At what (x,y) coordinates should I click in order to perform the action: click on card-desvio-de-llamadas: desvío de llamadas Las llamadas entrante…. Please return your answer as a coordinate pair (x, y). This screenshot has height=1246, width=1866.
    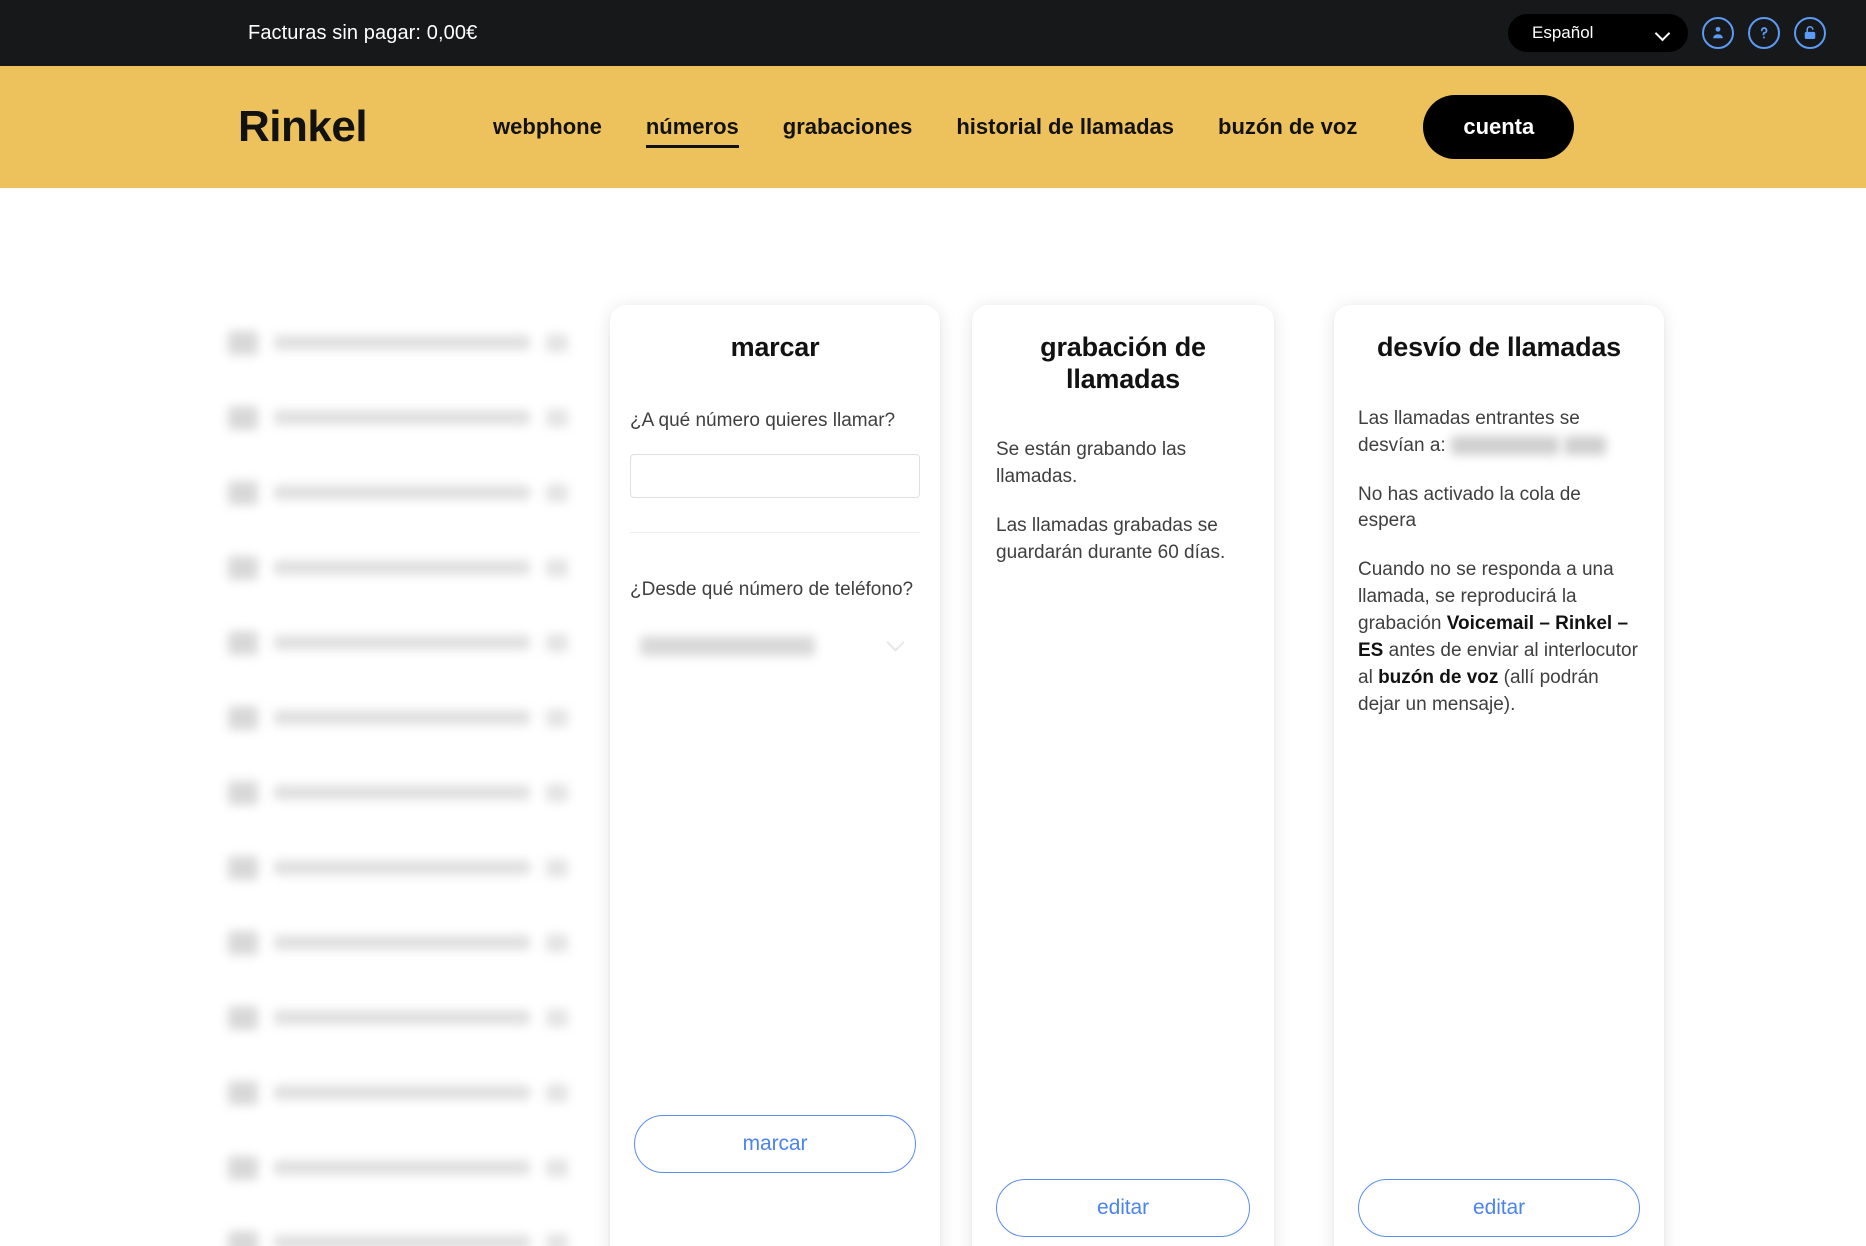
    Looking at the image, I should click on (1499, 775).